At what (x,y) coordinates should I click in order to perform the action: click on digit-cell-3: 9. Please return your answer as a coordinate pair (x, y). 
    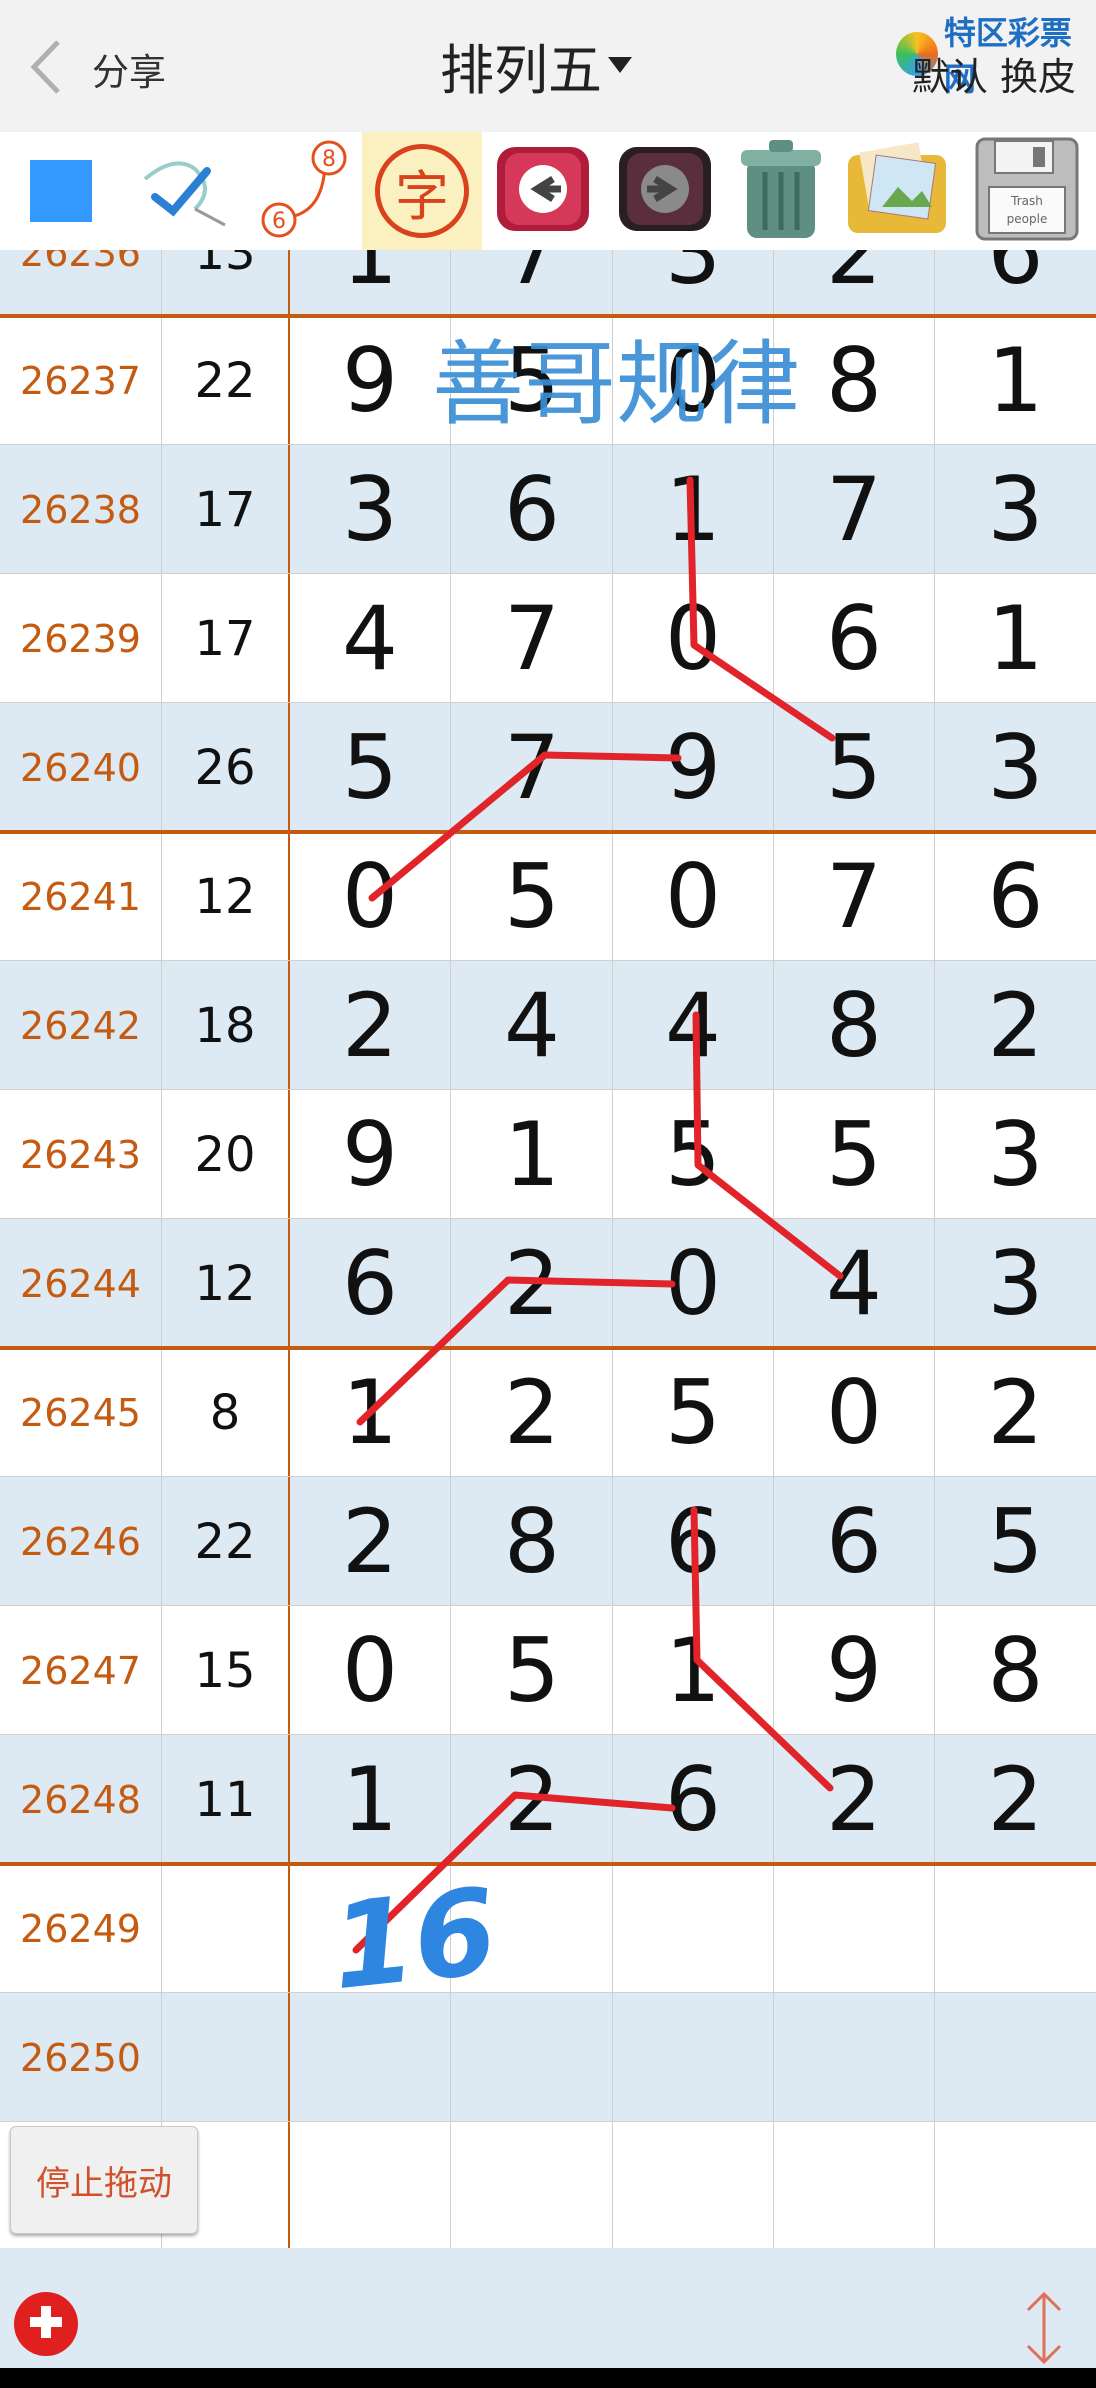
    Looking at the image, I should click on (693, 767).